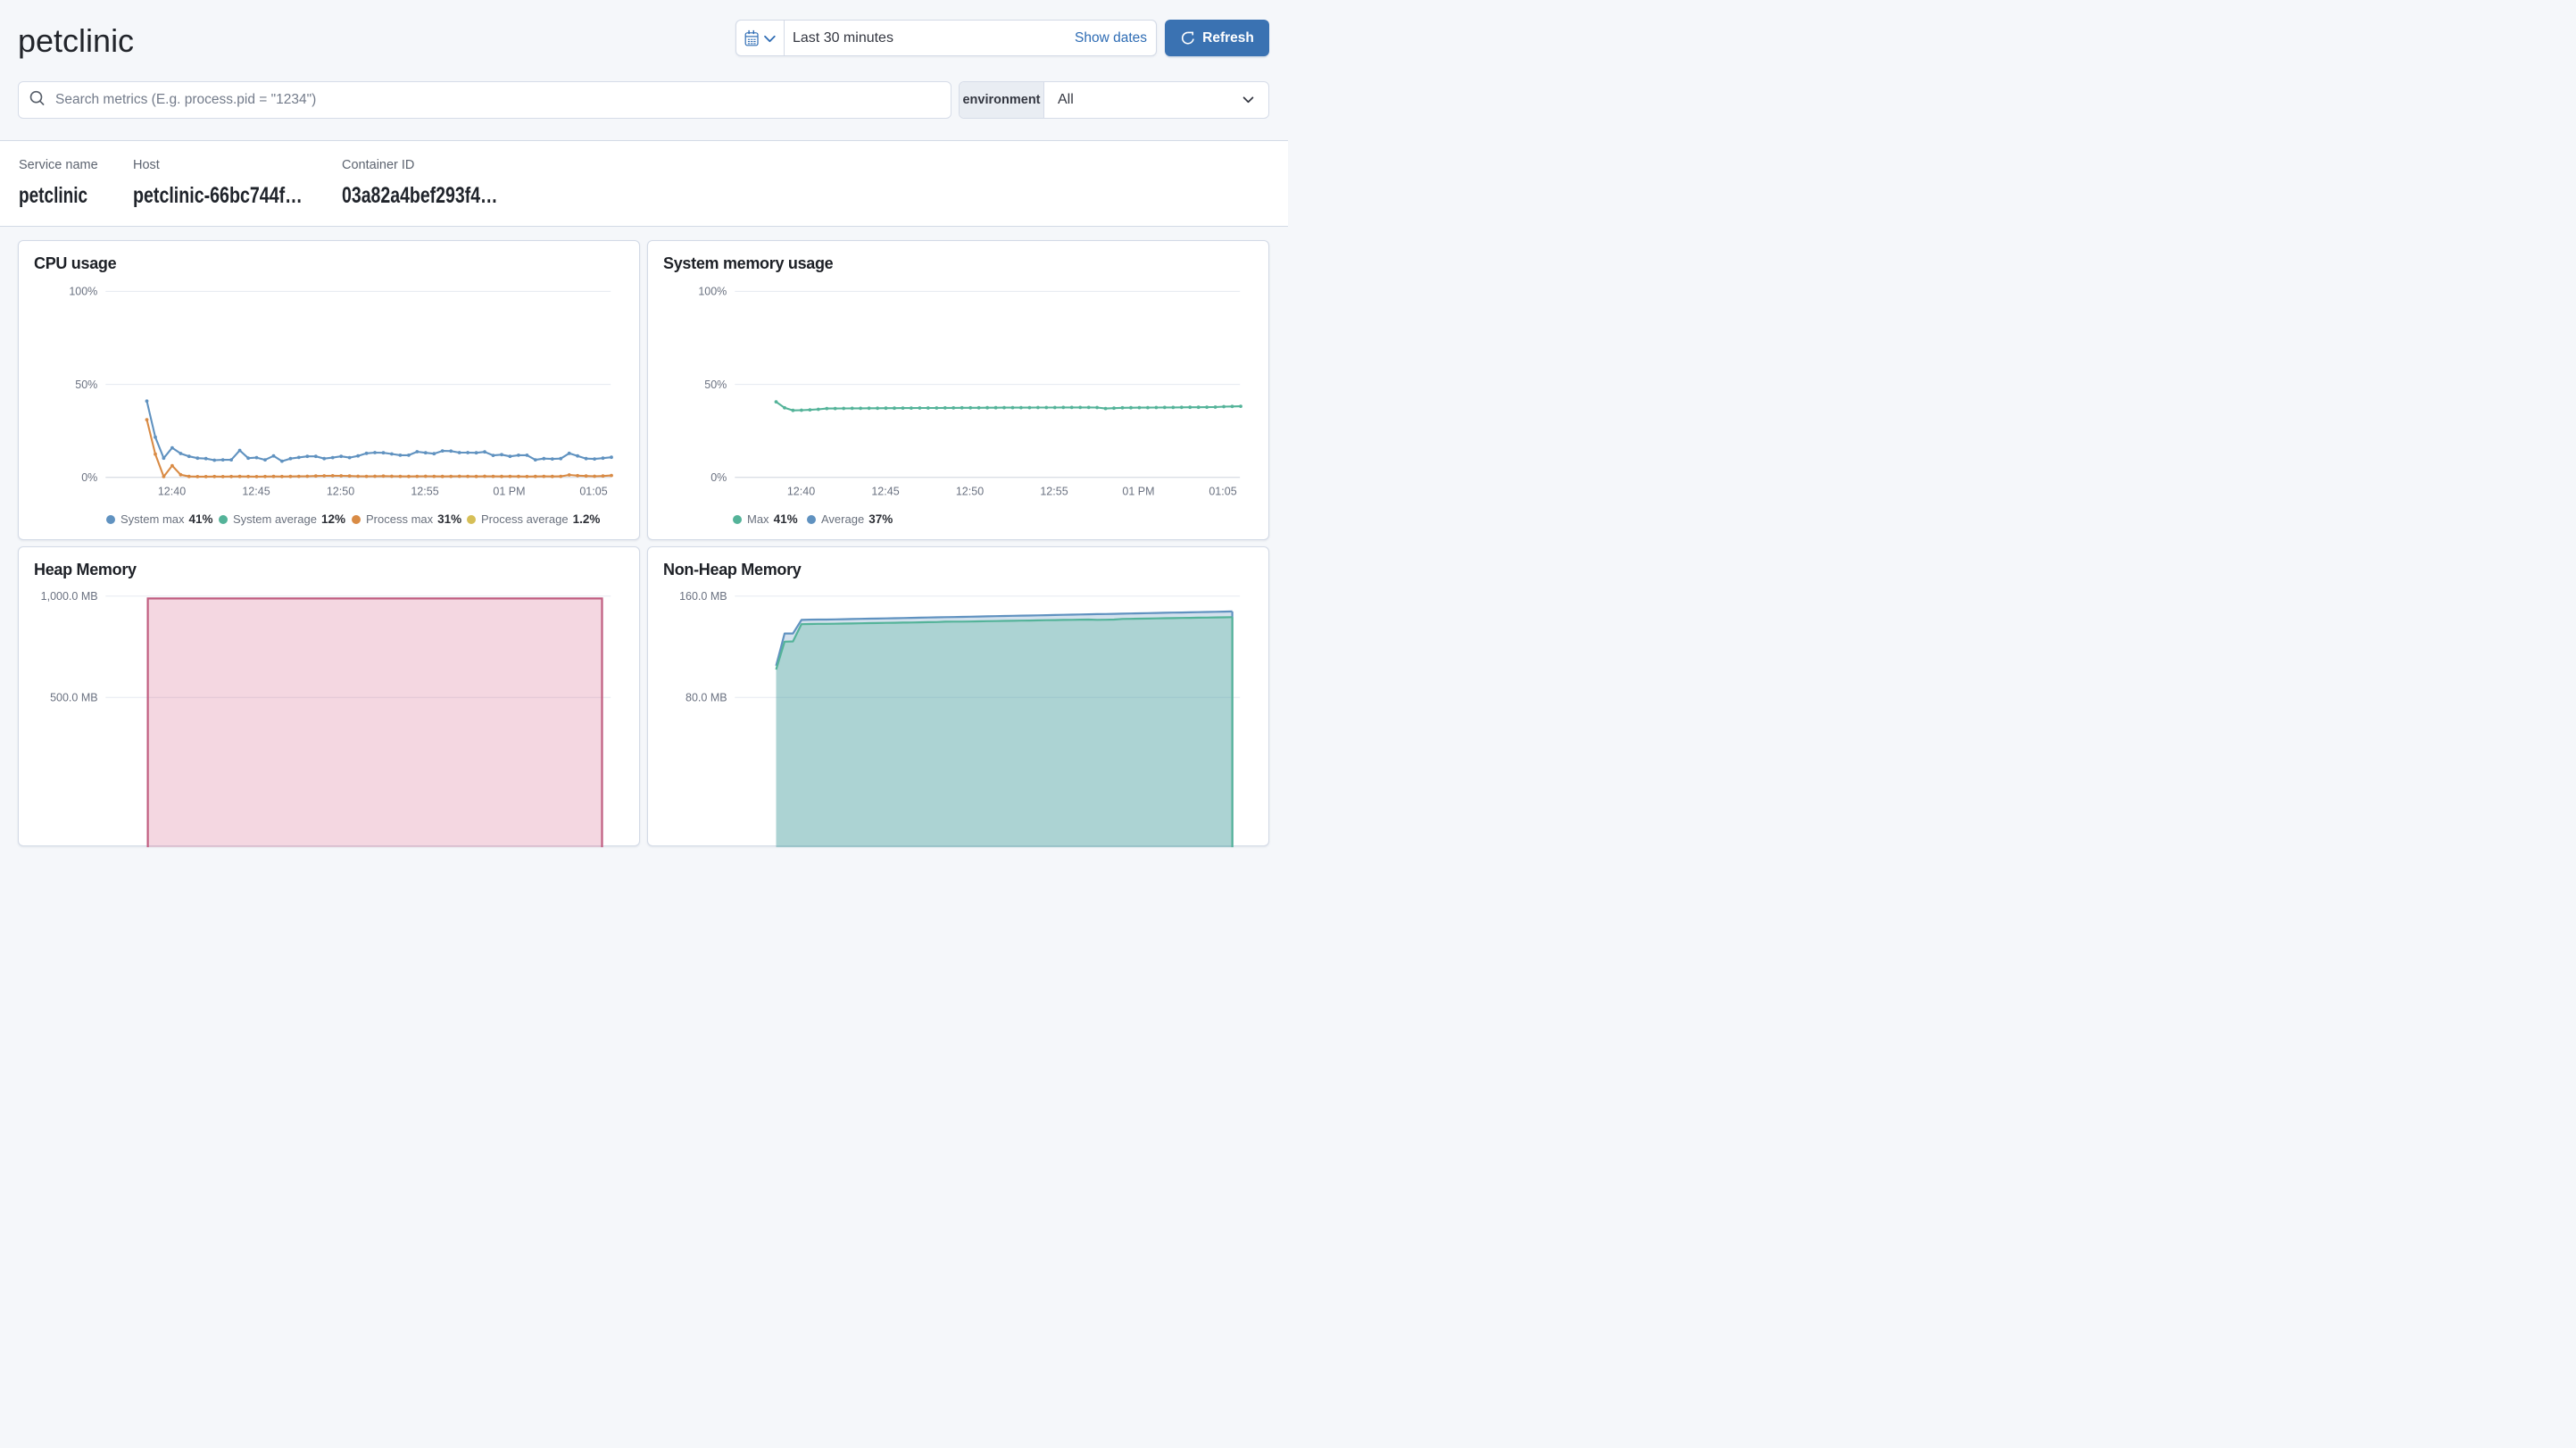  I want to click on svg-text: 80.0 MB, so click(706, 698).